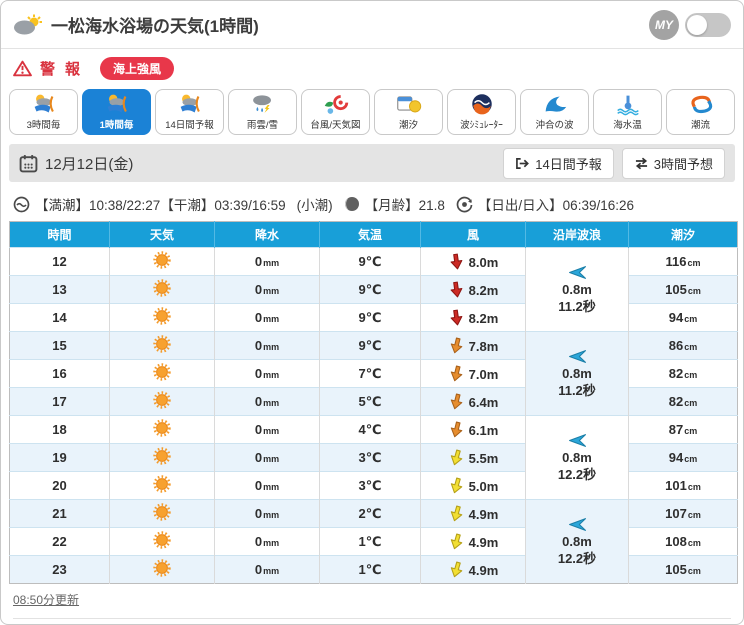 The image size is (744, 625). Describe the element at coordinates (263, 104) in the screenshot. I see `radar-tab-icon` at that location.